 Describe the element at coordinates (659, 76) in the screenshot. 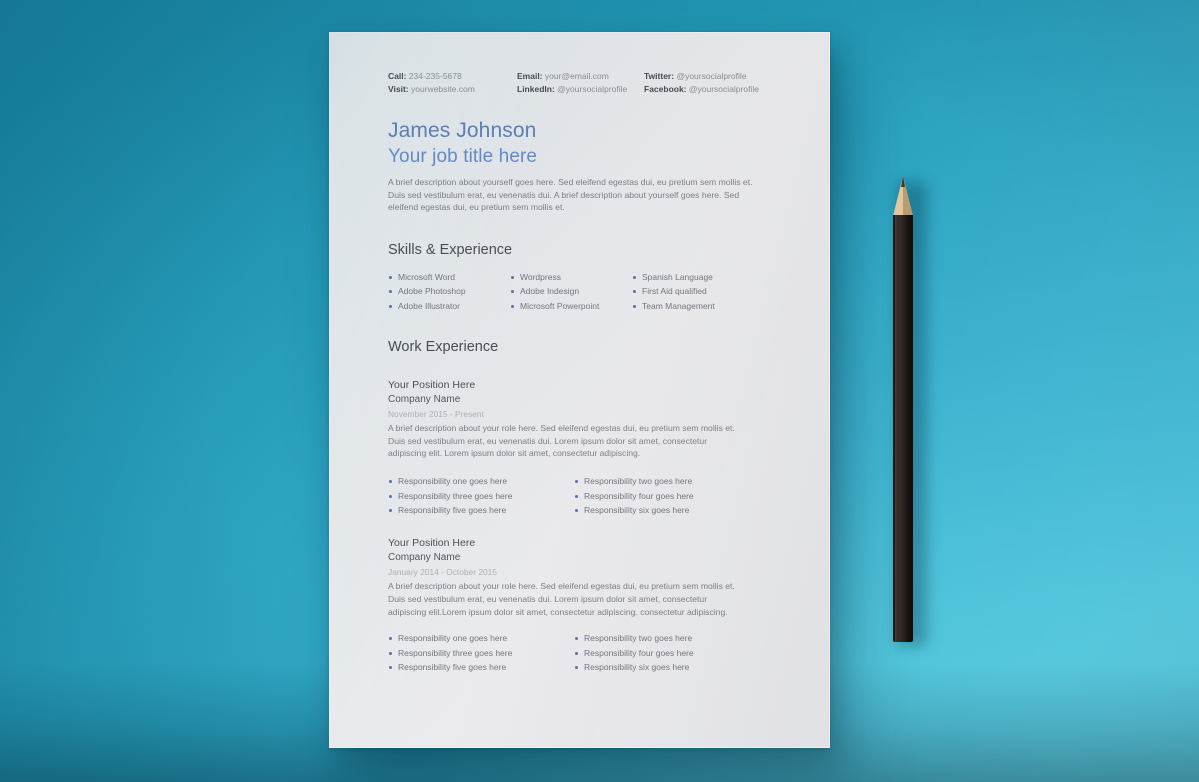

I see `contact-twitter-label: Twitter:` at that location.